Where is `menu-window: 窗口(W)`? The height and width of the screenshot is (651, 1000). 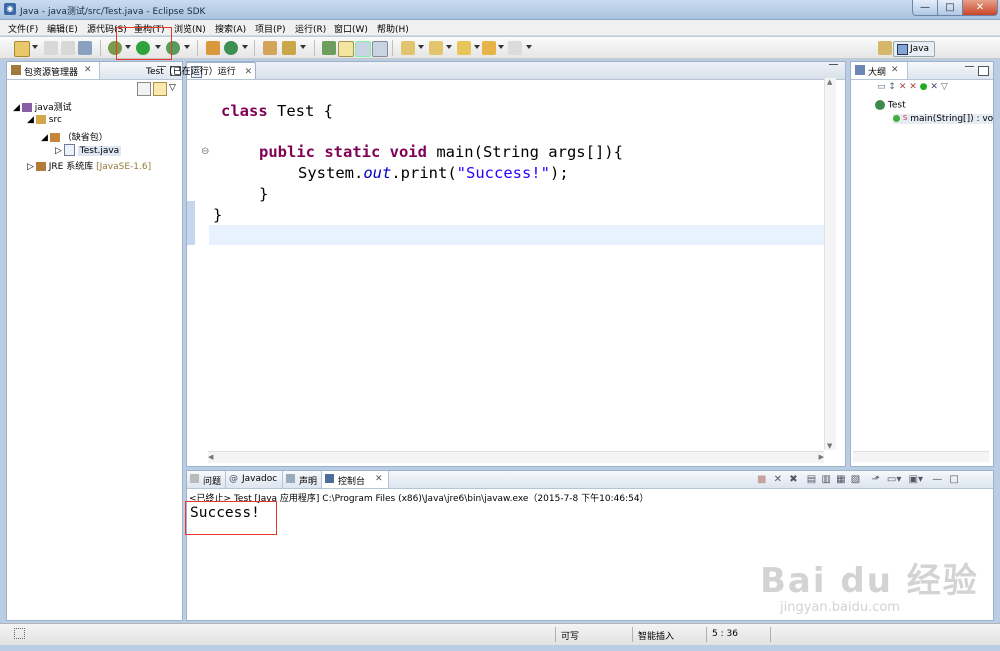 menu-window: 窗口(W) is located at coordinates (351, 28).